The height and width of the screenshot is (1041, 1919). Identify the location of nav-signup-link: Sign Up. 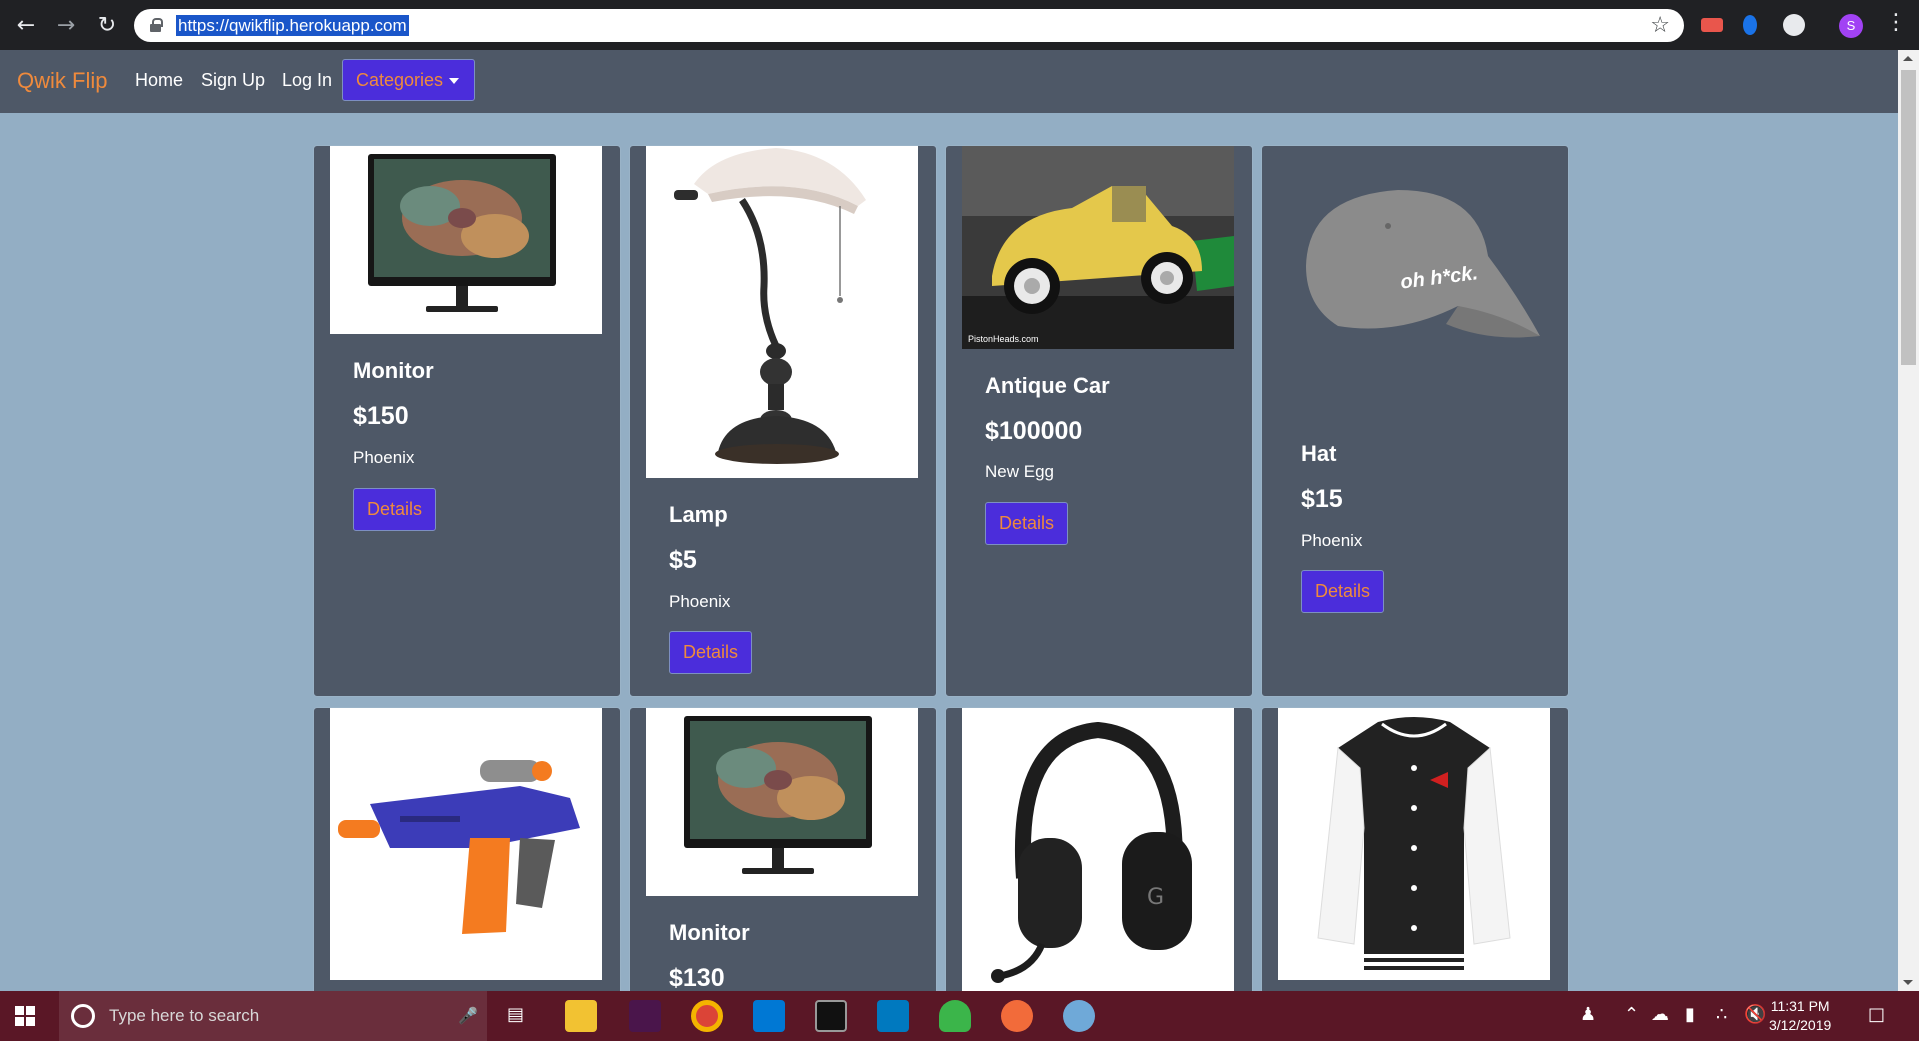
(233, 80).